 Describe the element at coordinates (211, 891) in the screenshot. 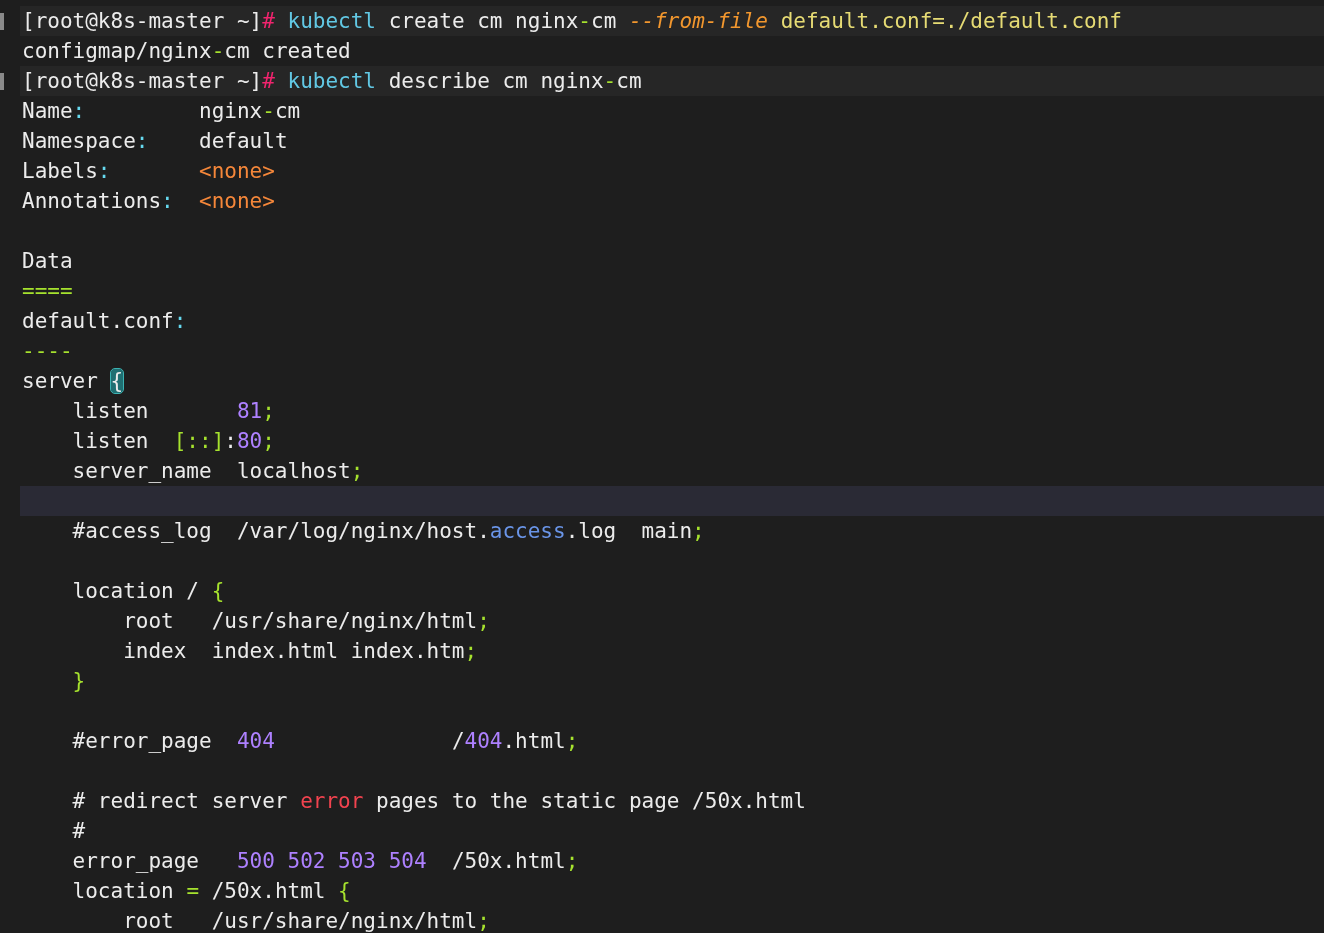

I see `output-text: location = /50x.html {` at that location.